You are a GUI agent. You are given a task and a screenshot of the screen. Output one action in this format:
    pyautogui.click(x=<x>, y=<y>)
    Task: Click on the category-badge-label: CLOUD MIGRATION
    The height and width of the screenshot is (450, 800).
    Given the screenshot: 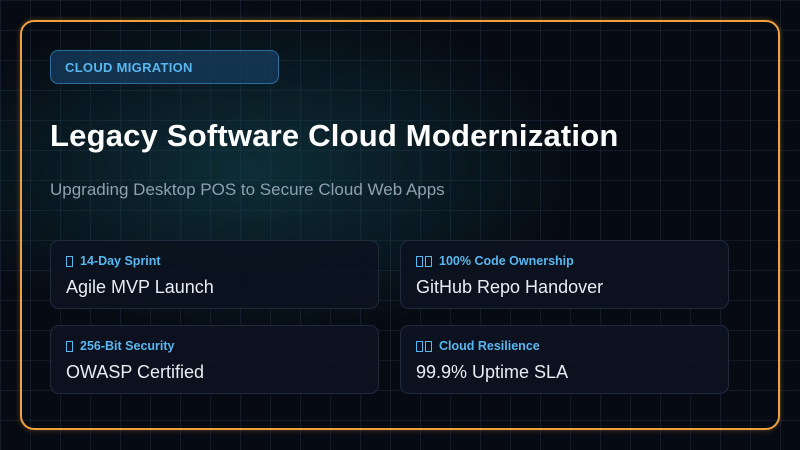 What is the action you would take?
    pyautogui.click(x=129, y=67)
    